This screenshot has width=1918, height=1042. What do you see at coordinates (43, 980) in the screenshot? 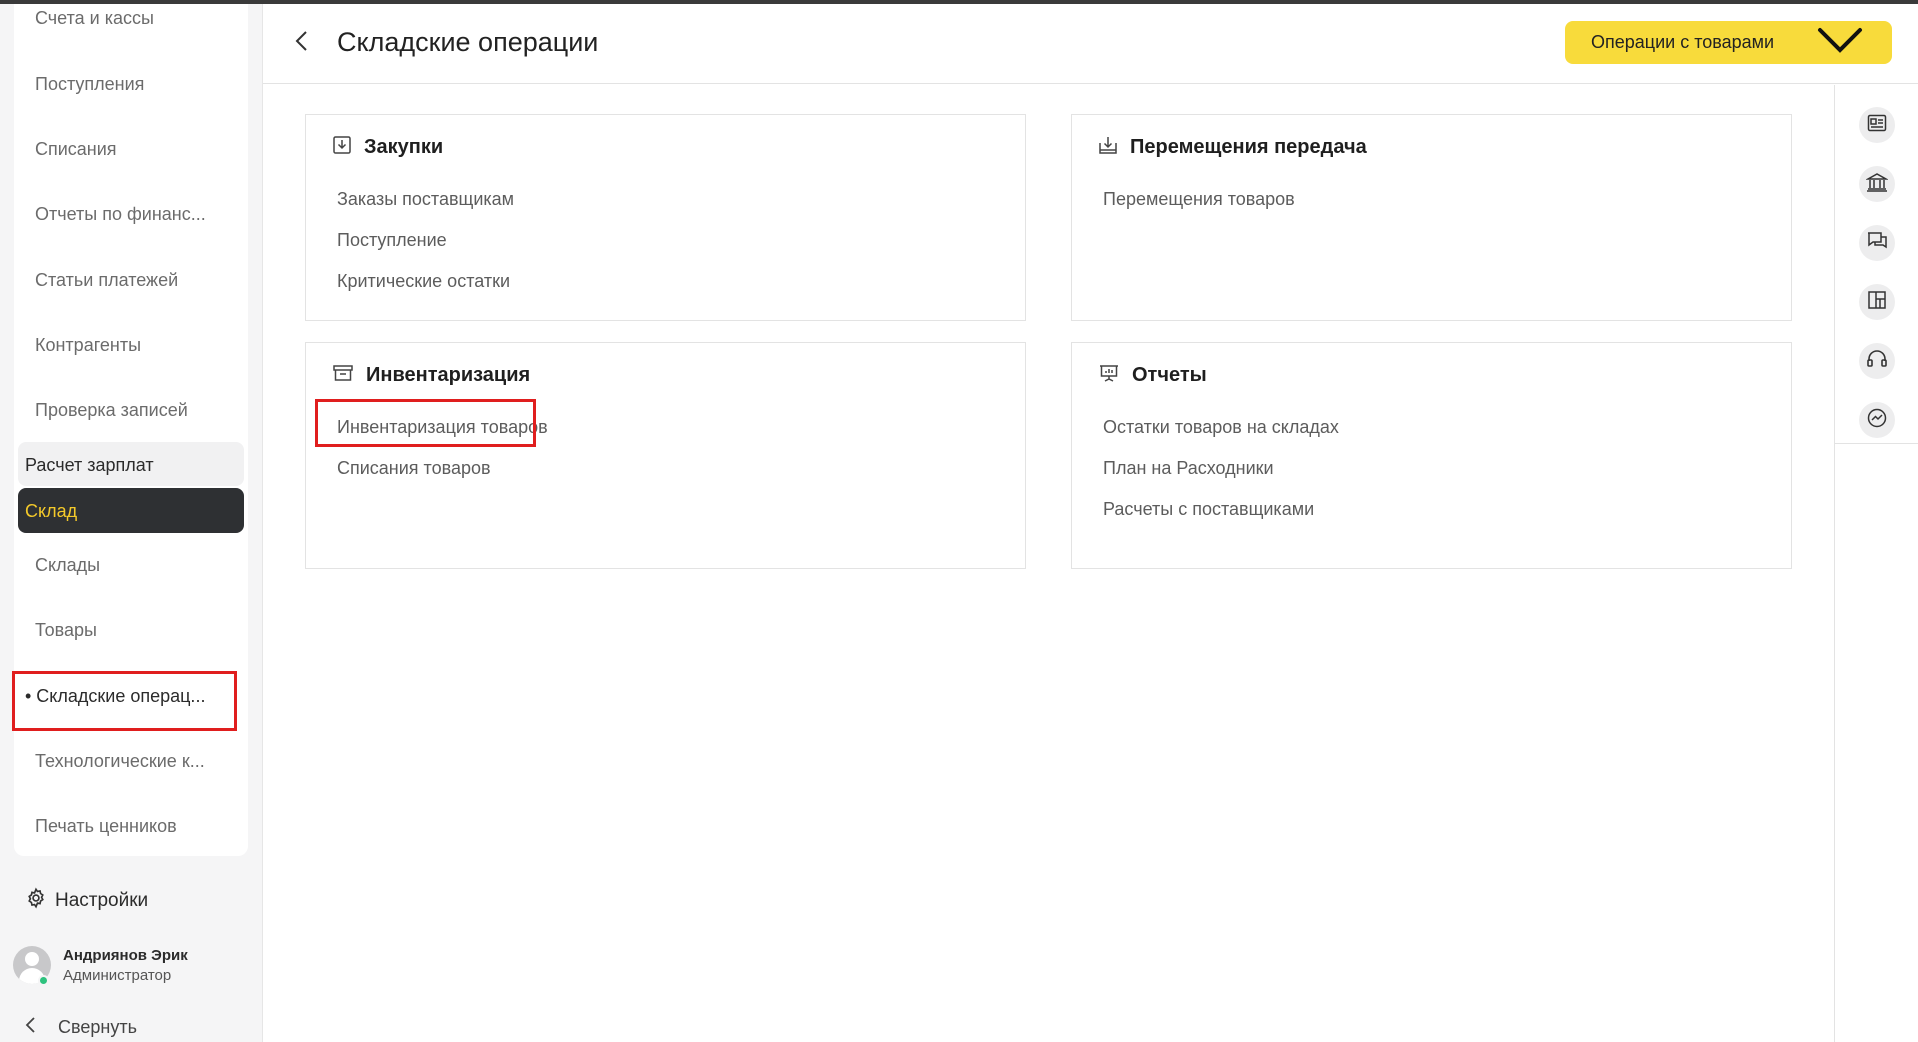
I see `online-status-dot` at bounding box center [43, 980].